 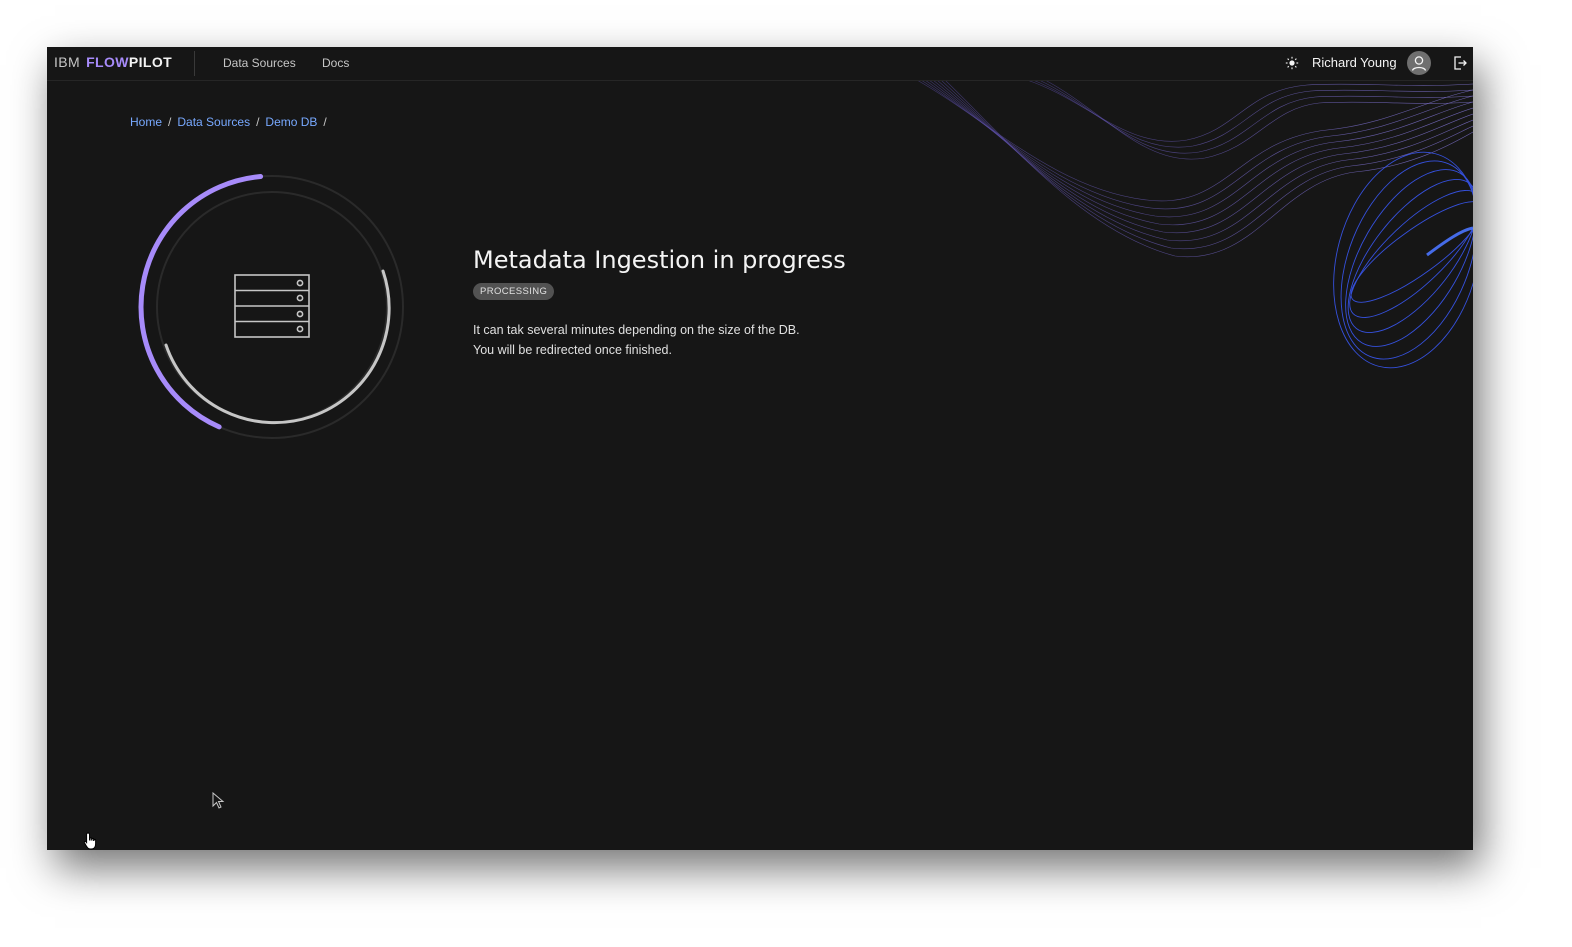 I want to click on breadcrumb: Home / Data Sources / Demo DB /, so click(x=231, y=122).